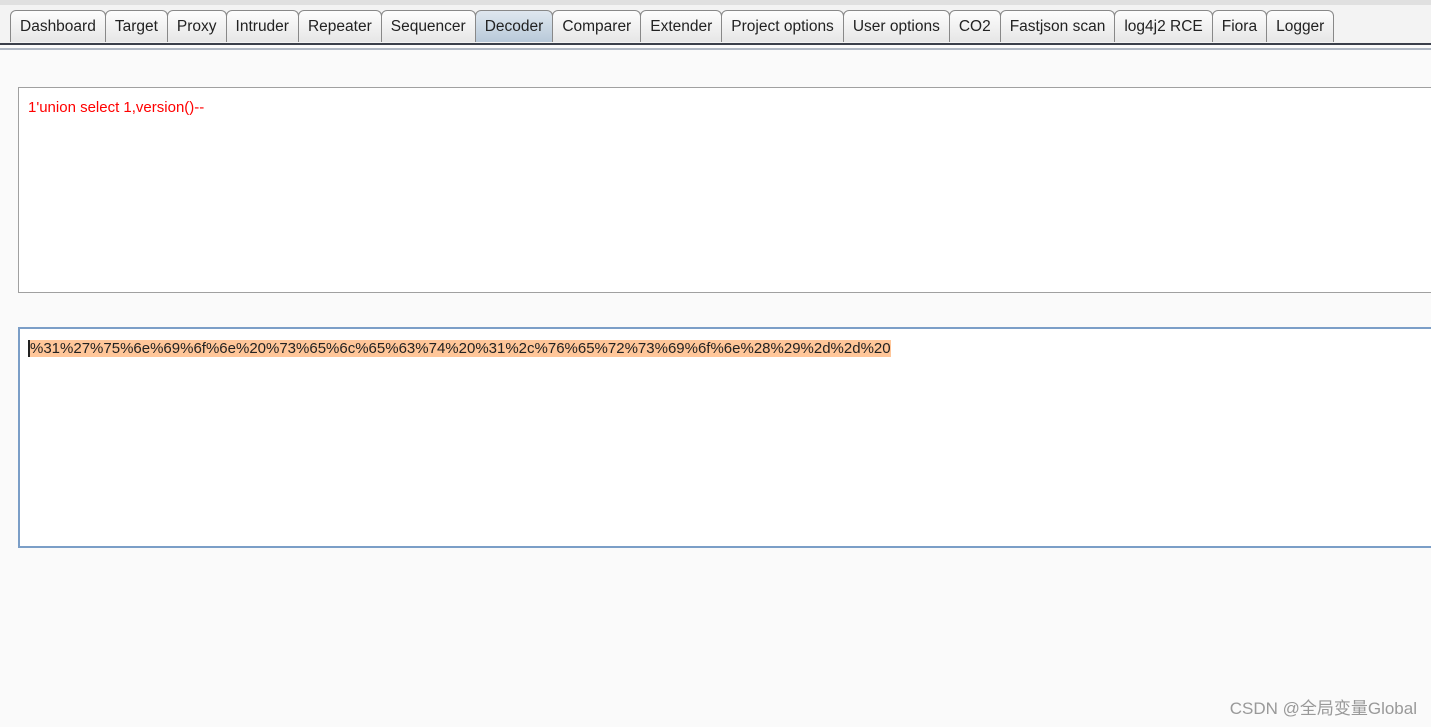 This screenshot has width=1431, height=727. I want to click on tab-sequencer: Sequencer, so click(428, 26).